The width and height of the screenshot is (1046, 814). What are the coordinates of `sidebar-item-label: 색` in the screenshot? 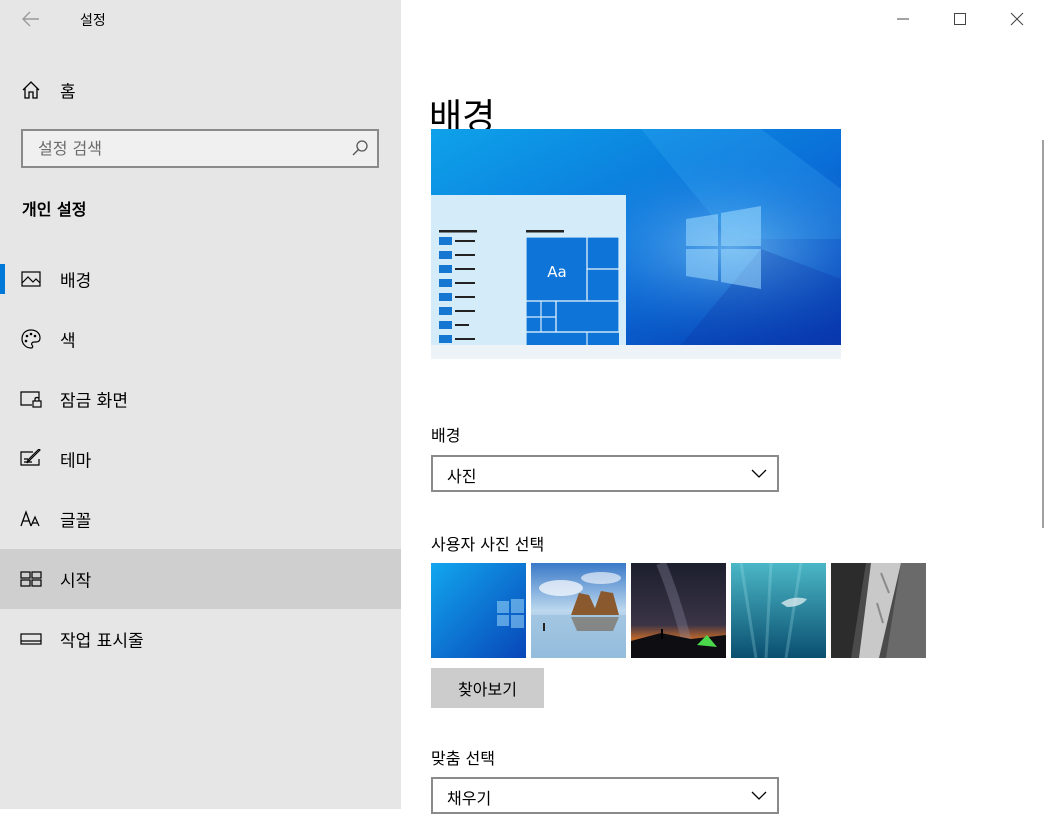 It's located at (68, 341).